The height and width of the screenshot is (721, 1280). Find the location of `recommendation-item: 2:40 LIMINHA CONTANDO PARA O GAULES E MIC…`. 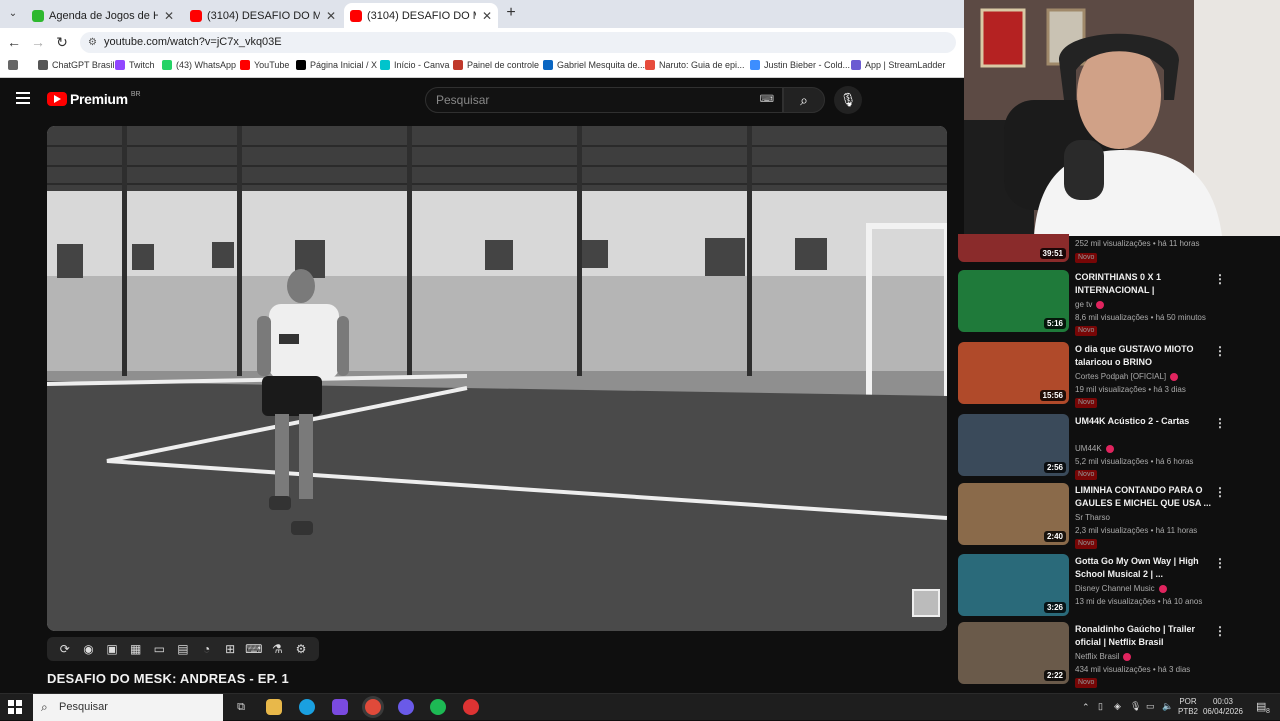

recommendation-item: 2:40 LIMINHA CONTANDO PARA O GAULES E MIC… is located at coordinates (1119, 516).